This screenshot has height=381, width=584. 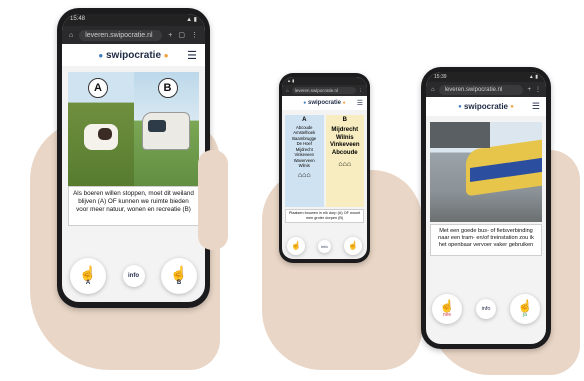 I want to click on option-b-column: B Mijdrecht Wilnis Vinkeveen Abcoude ⌂⌂⌂, so click(x=345, y=161).